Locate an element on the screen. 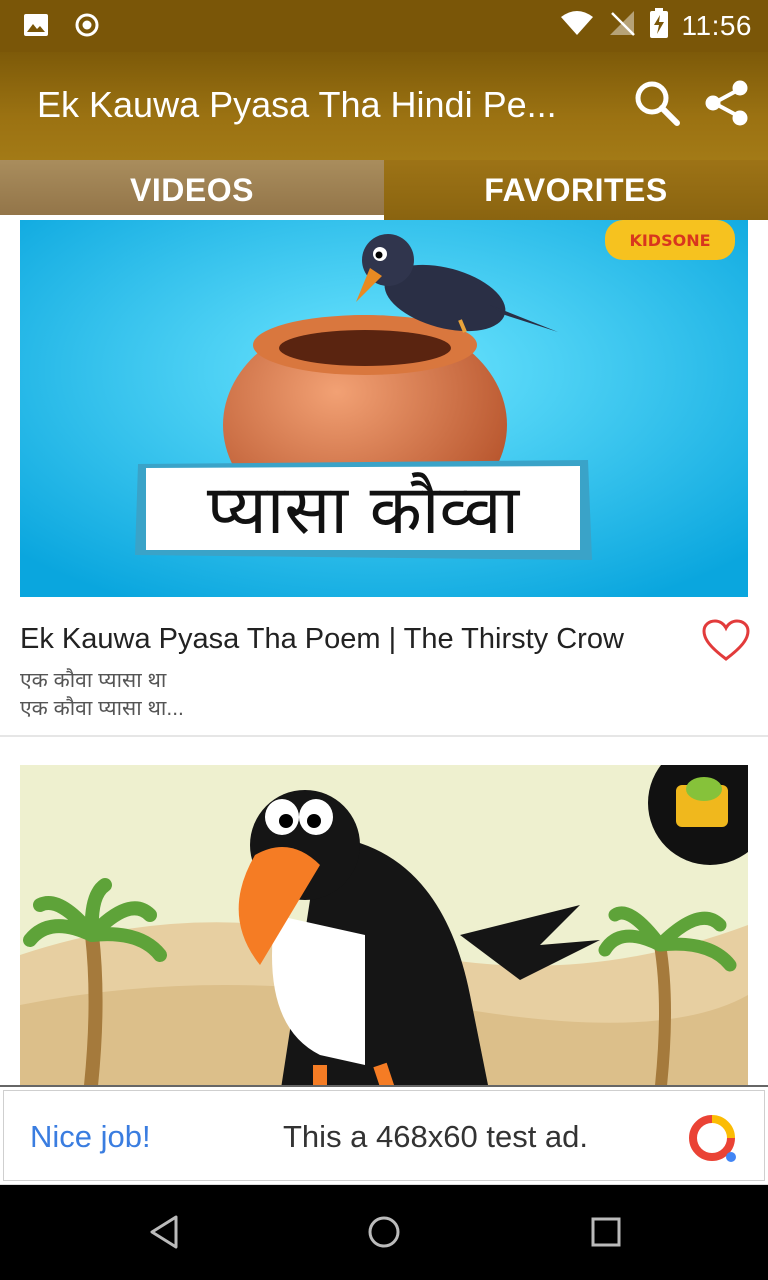 This screenshot has width=768, height=1280. thumbnail-hindi-title: प्यासा कौव्वा is located at coordinates (364, 510).